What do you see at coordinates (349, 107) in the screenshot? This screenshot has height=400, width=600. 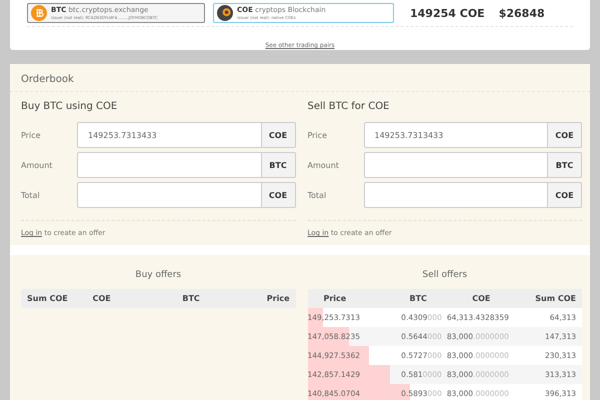 I see `form-title: Sell BTC for COE` at bounding box center [349, 107].